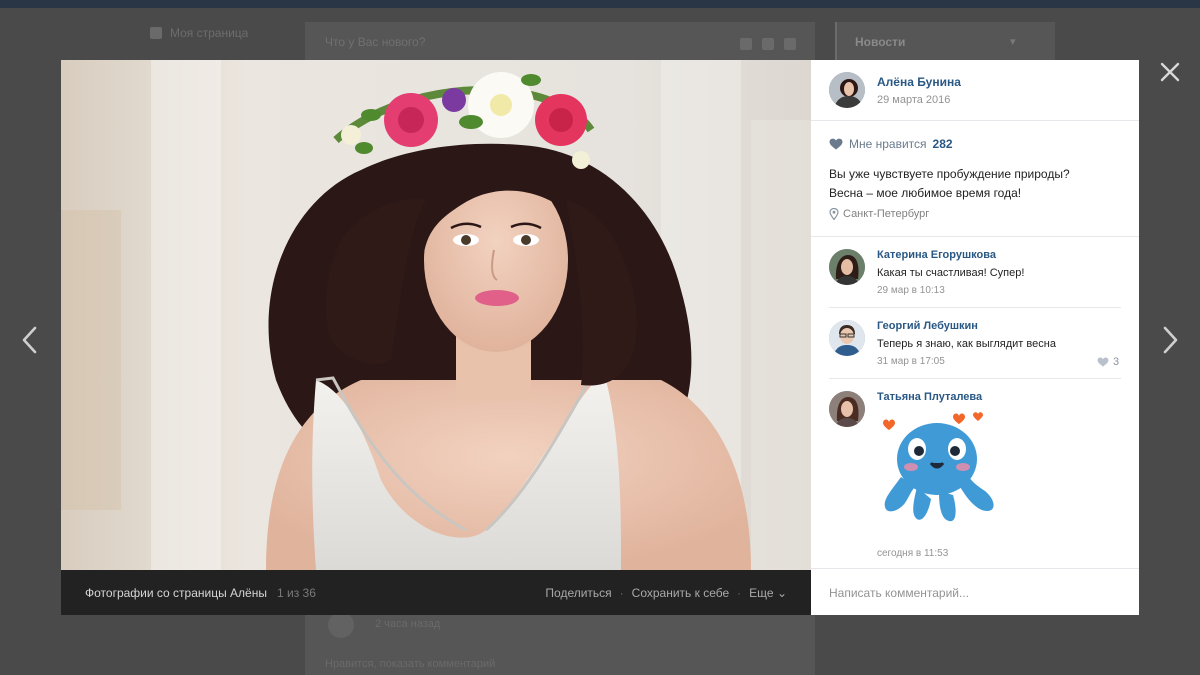 The height and width of the screenshot is (675, 1200). Describe the element at coordinates (1013, 42) in the screenshot. I see `filter-icon: ▾` at that location.